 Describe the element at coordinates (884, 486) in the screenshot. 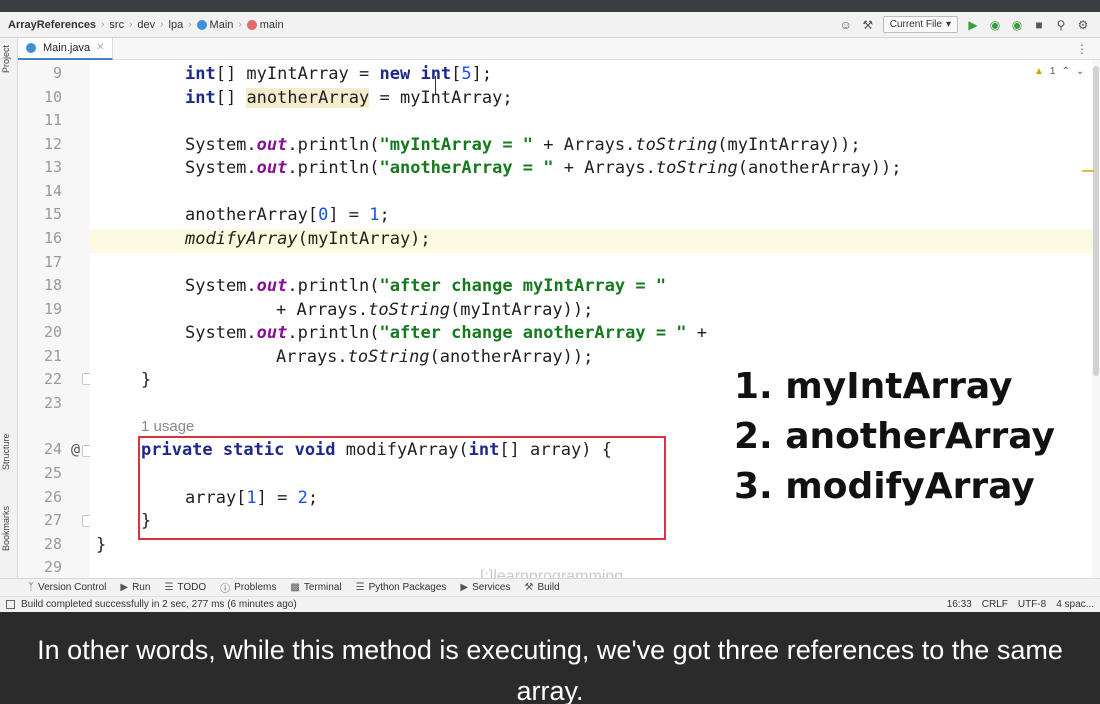

I see `annotation-item: 3. modifyArray` at that location.